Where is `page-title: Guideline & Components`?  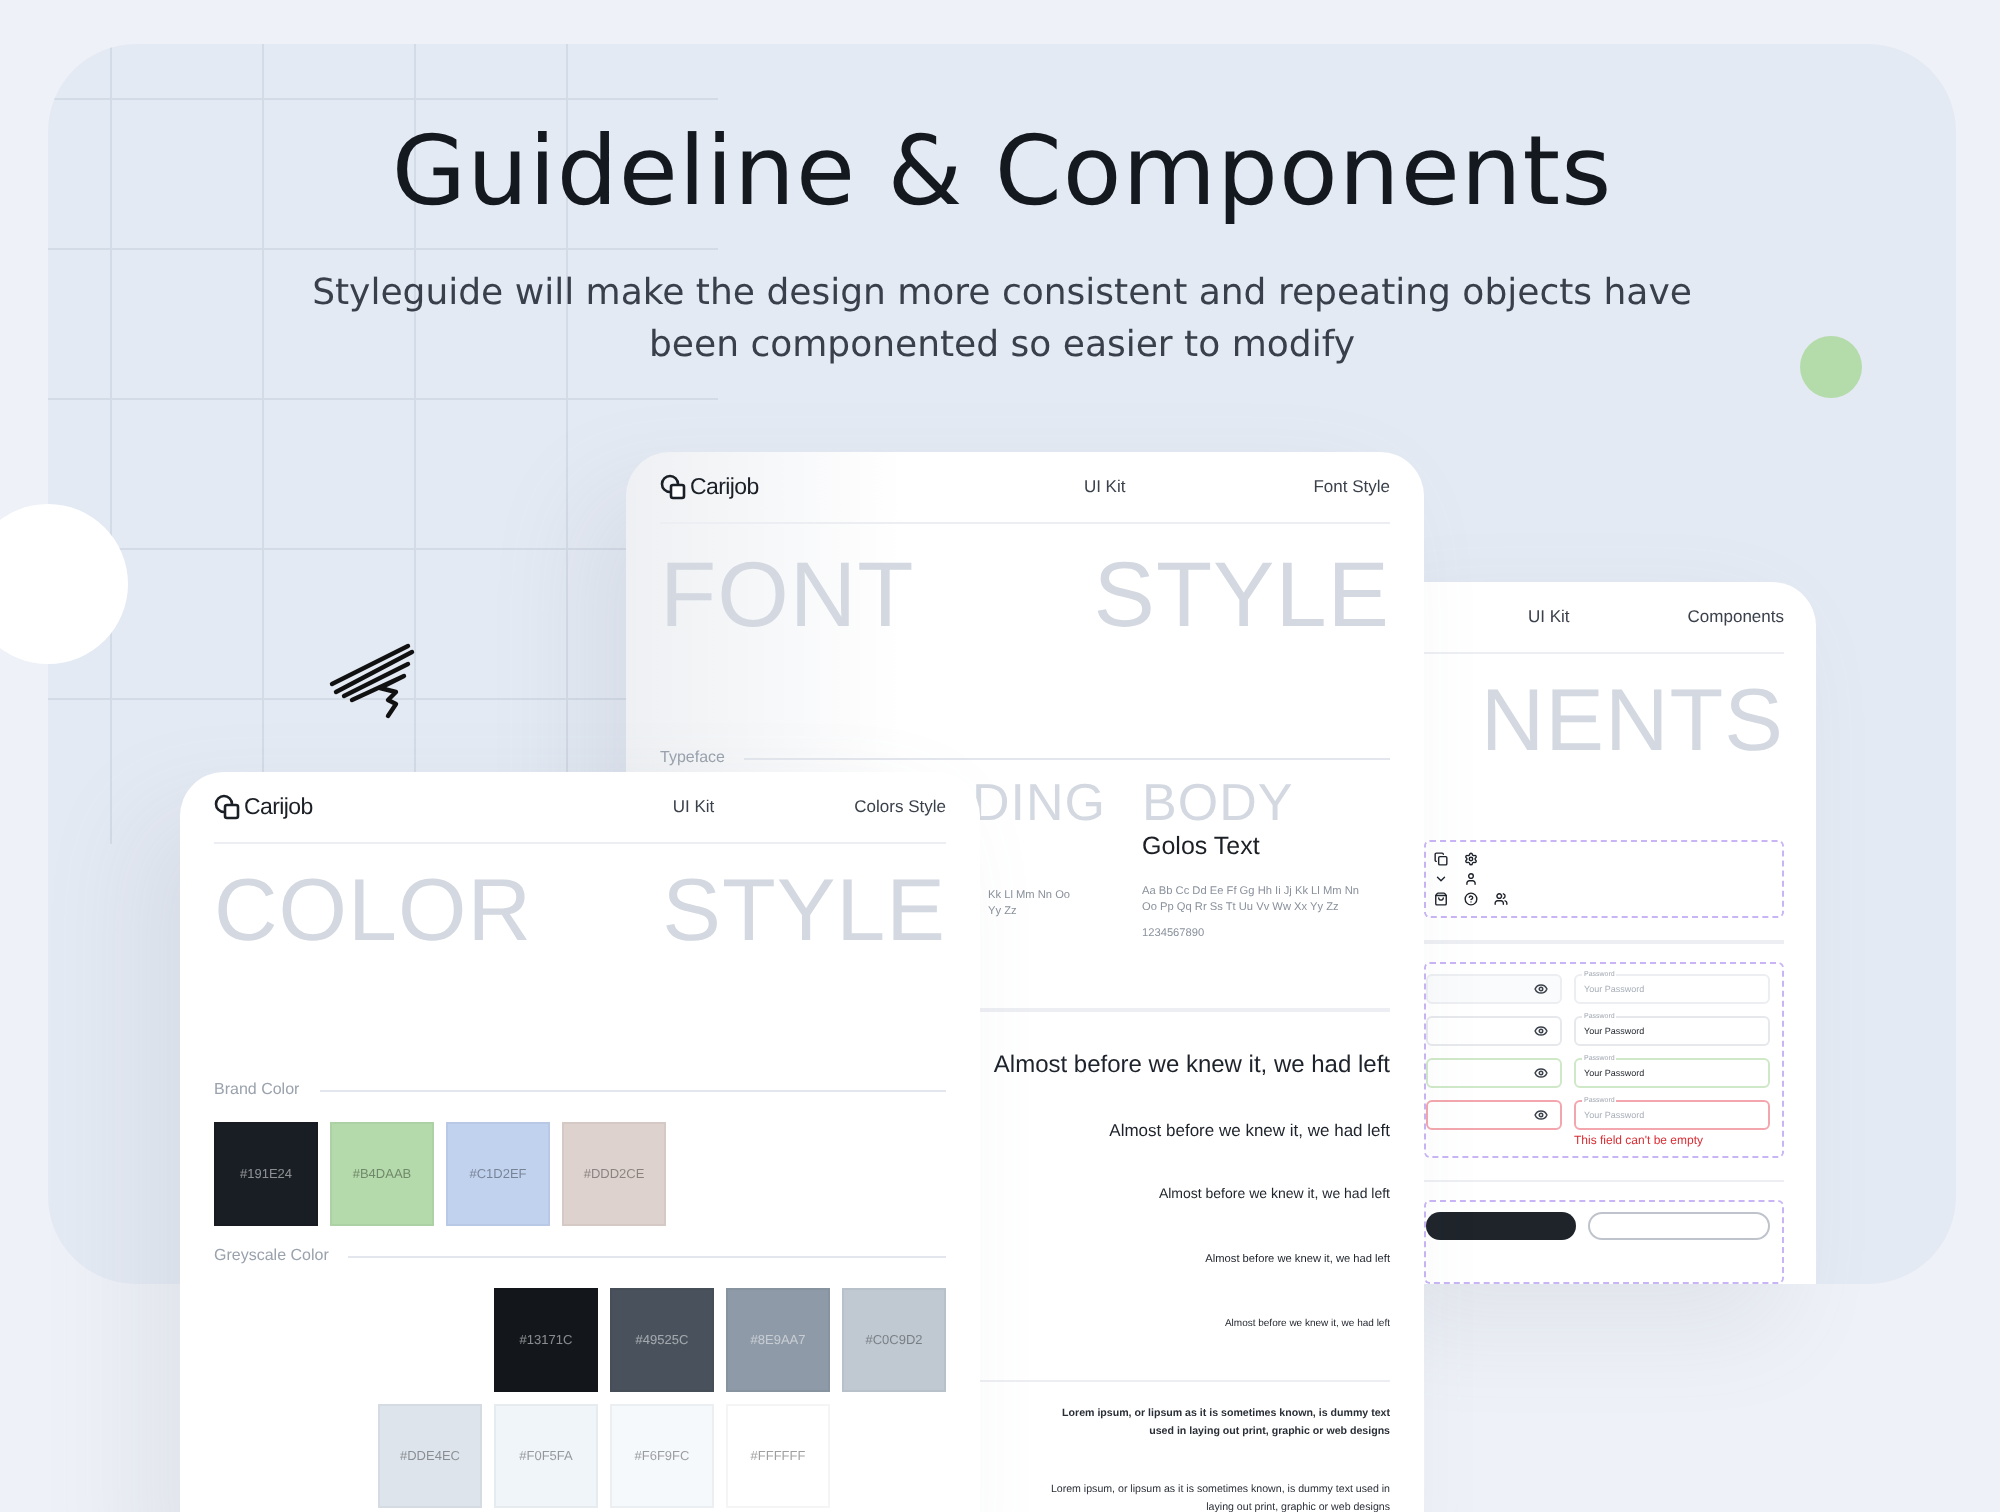
page-title: Guideline & Components is located at coordinates (1002, 173).